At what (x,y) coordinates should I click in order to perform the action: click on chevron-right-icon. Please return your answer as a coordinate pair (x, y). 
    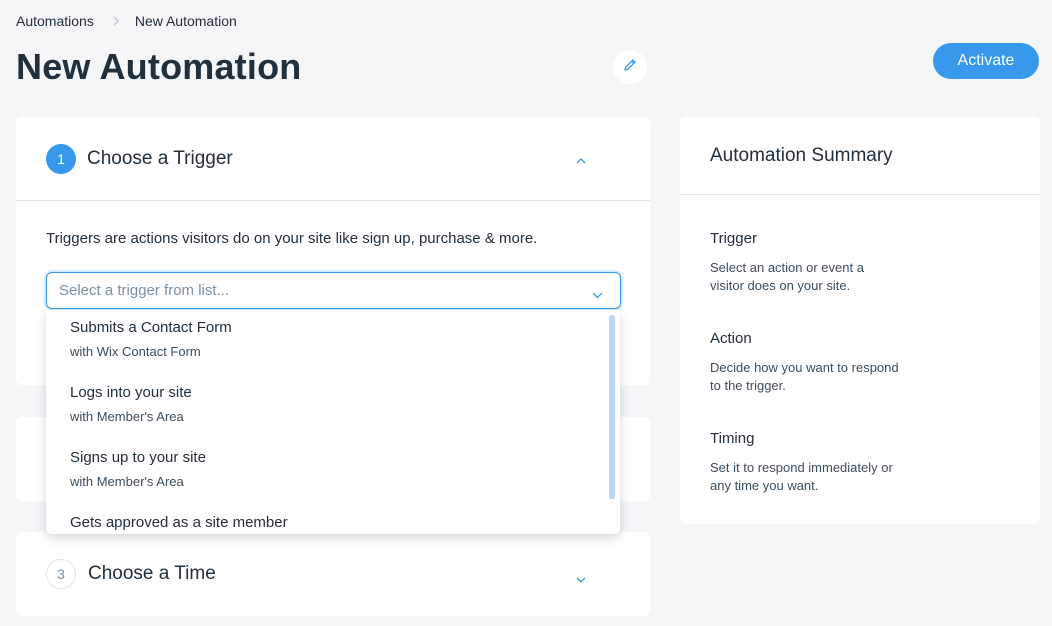
    Looking at the image, I should click on (116, 21).